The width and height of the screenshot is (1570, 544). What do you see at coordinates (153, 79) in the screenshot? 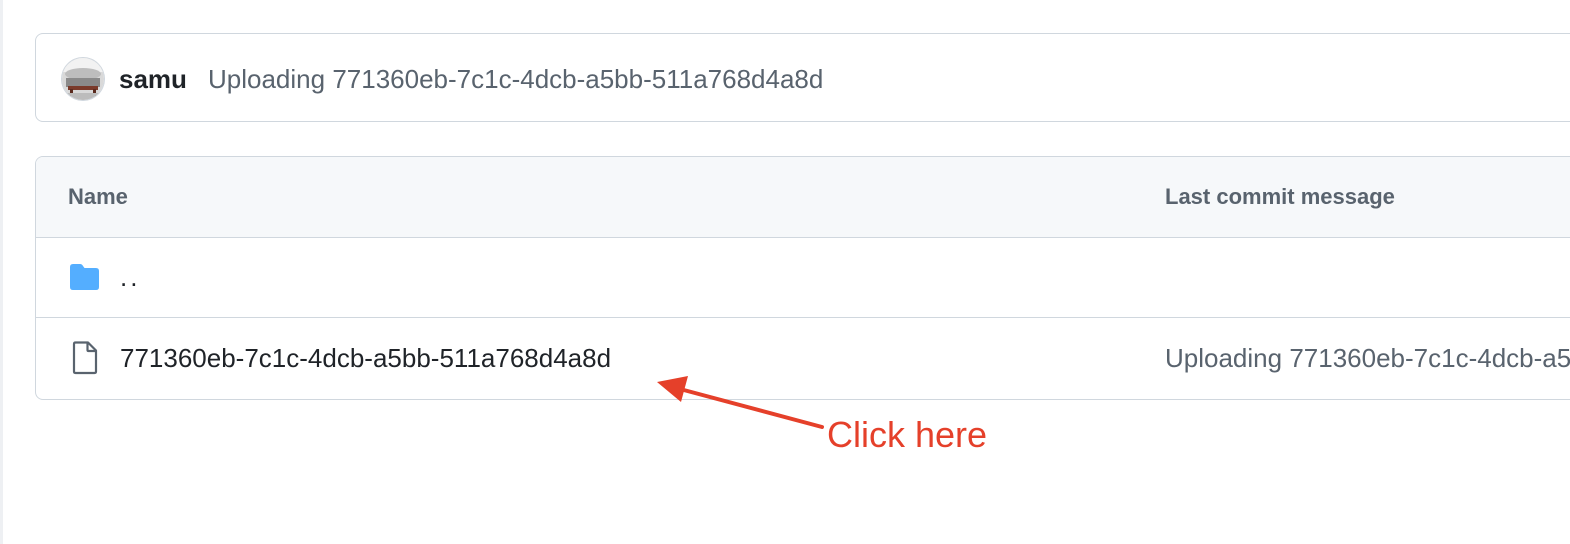
I see `commit-author-link: samu` at bounding box center [153, 79].